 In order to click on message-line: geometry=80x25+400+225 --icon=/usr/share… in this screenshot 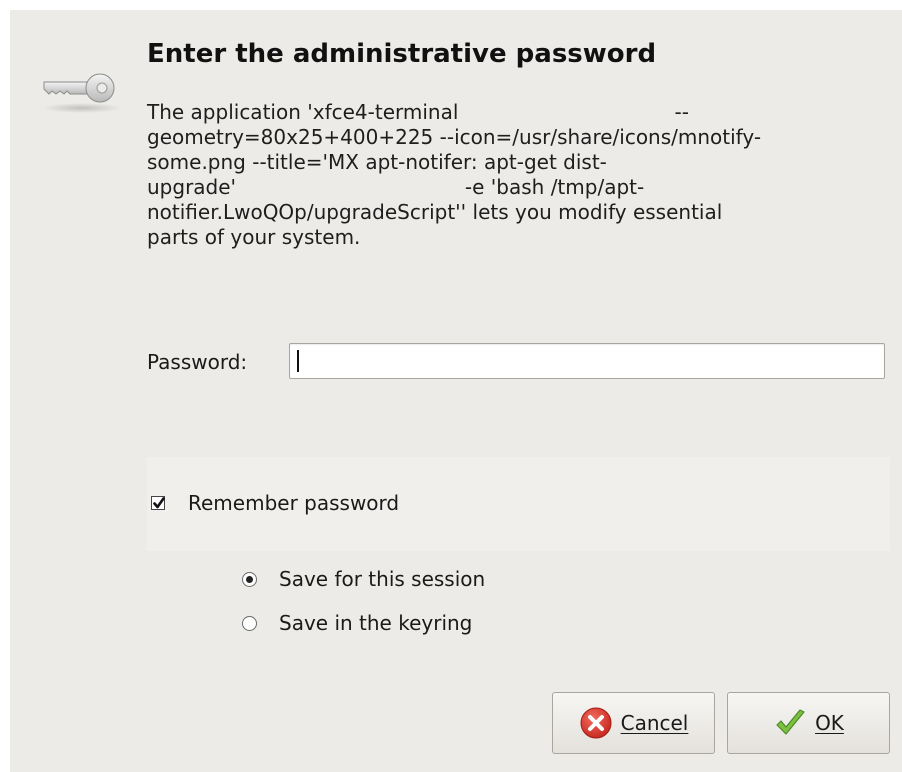, I will do `click(454, 137)`.